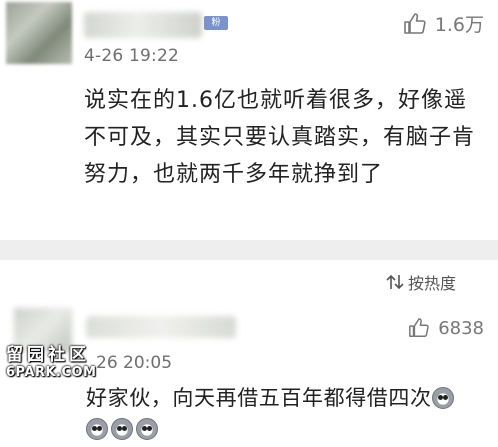  What do you see at coordinates (39, 33) in the screenshot?
I see `avatar` at bounding box center [39, 33].